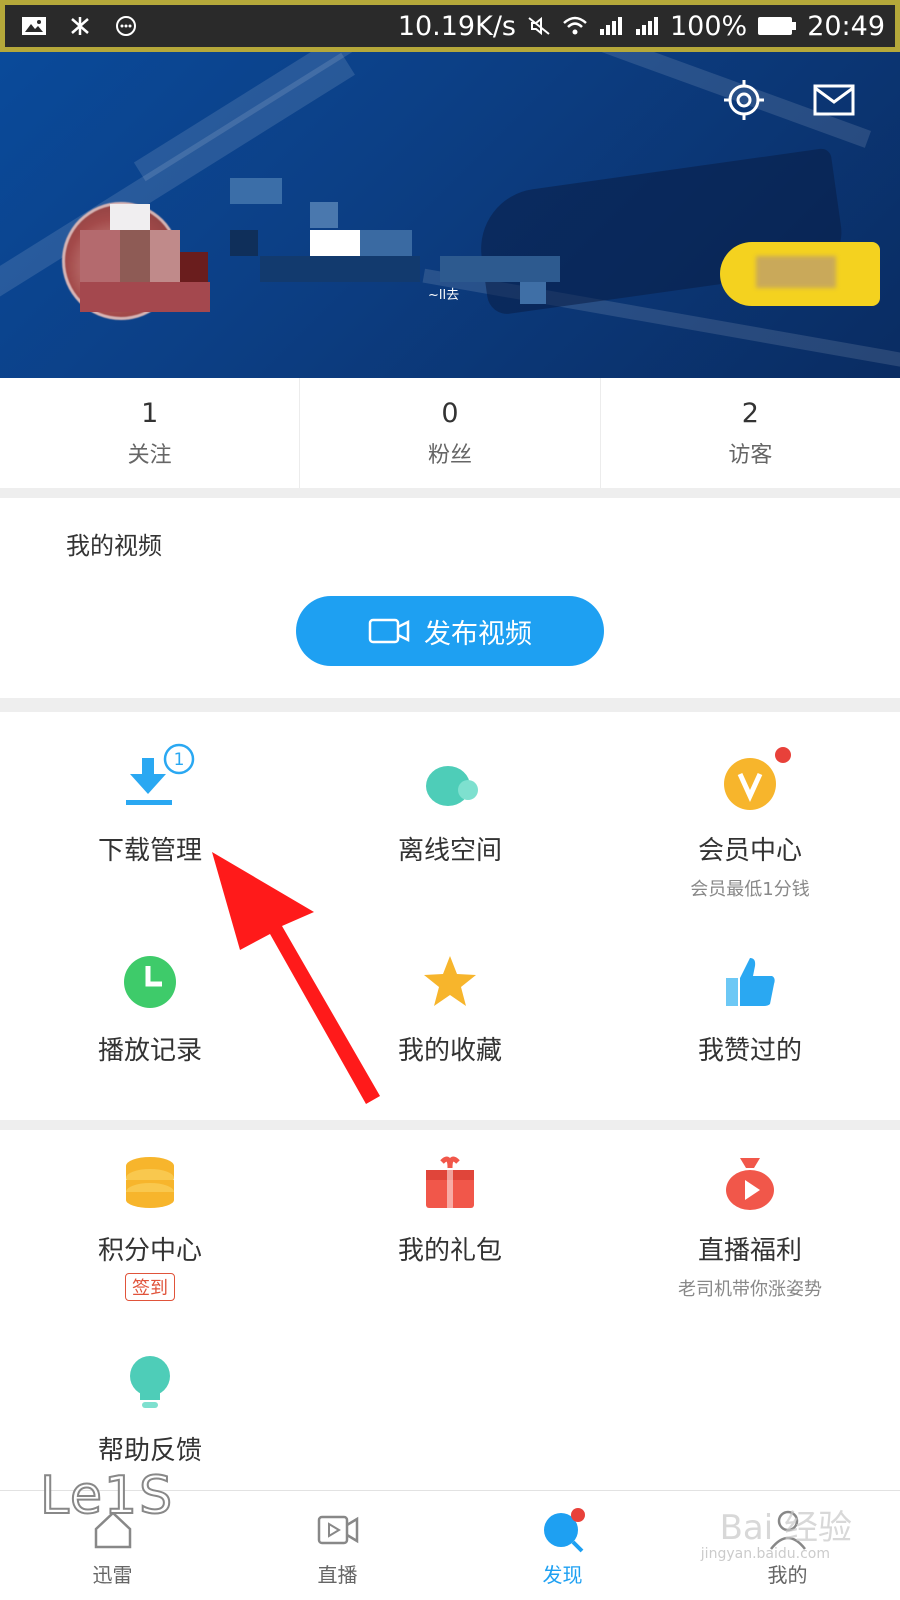  What do you see at coordinates (749, 1251) in the screenshot?
I see `grid-item-label: 直播福利` at bounding box center [749, 1251].